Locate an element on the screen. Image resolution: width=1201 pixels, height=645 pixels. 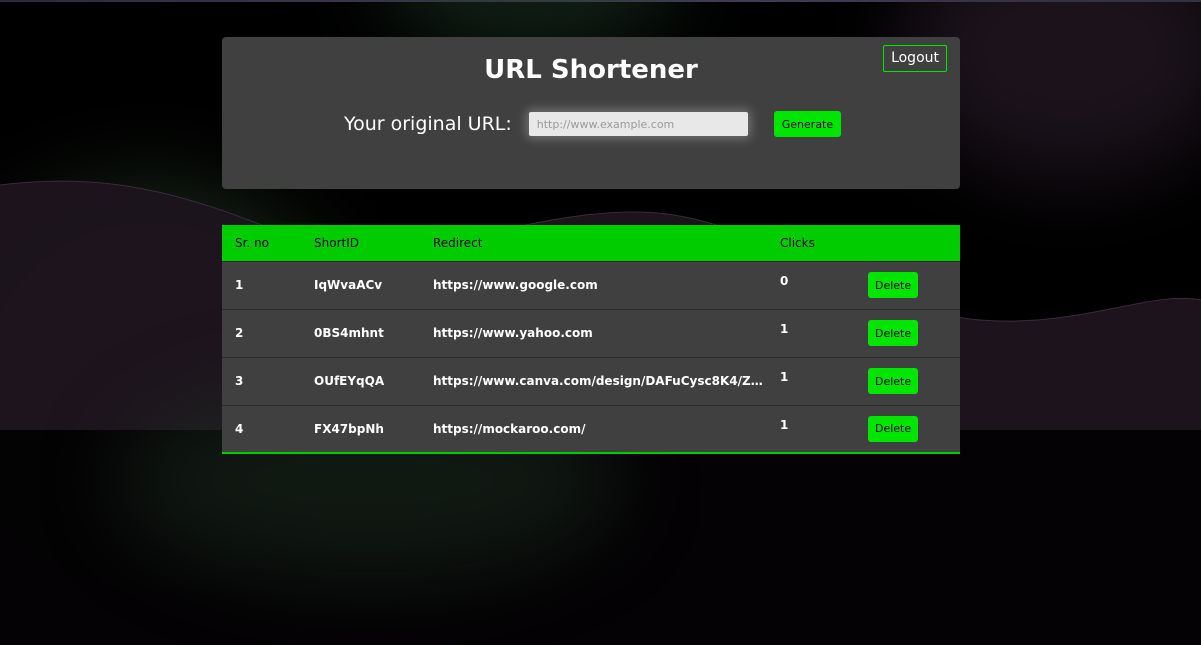
column-header-clicks: Clicks is located at coordinates (797, 242).